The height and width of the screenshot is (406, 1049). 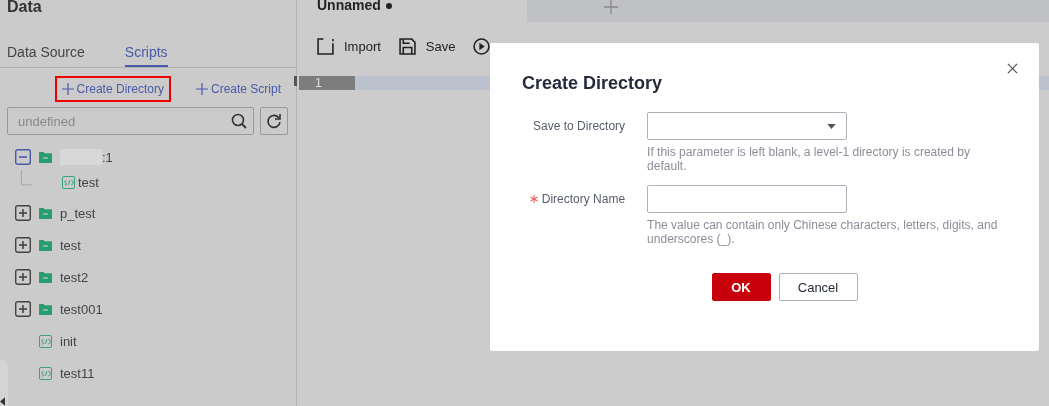 I want to click on run-icon, so click(x=482, y=46).